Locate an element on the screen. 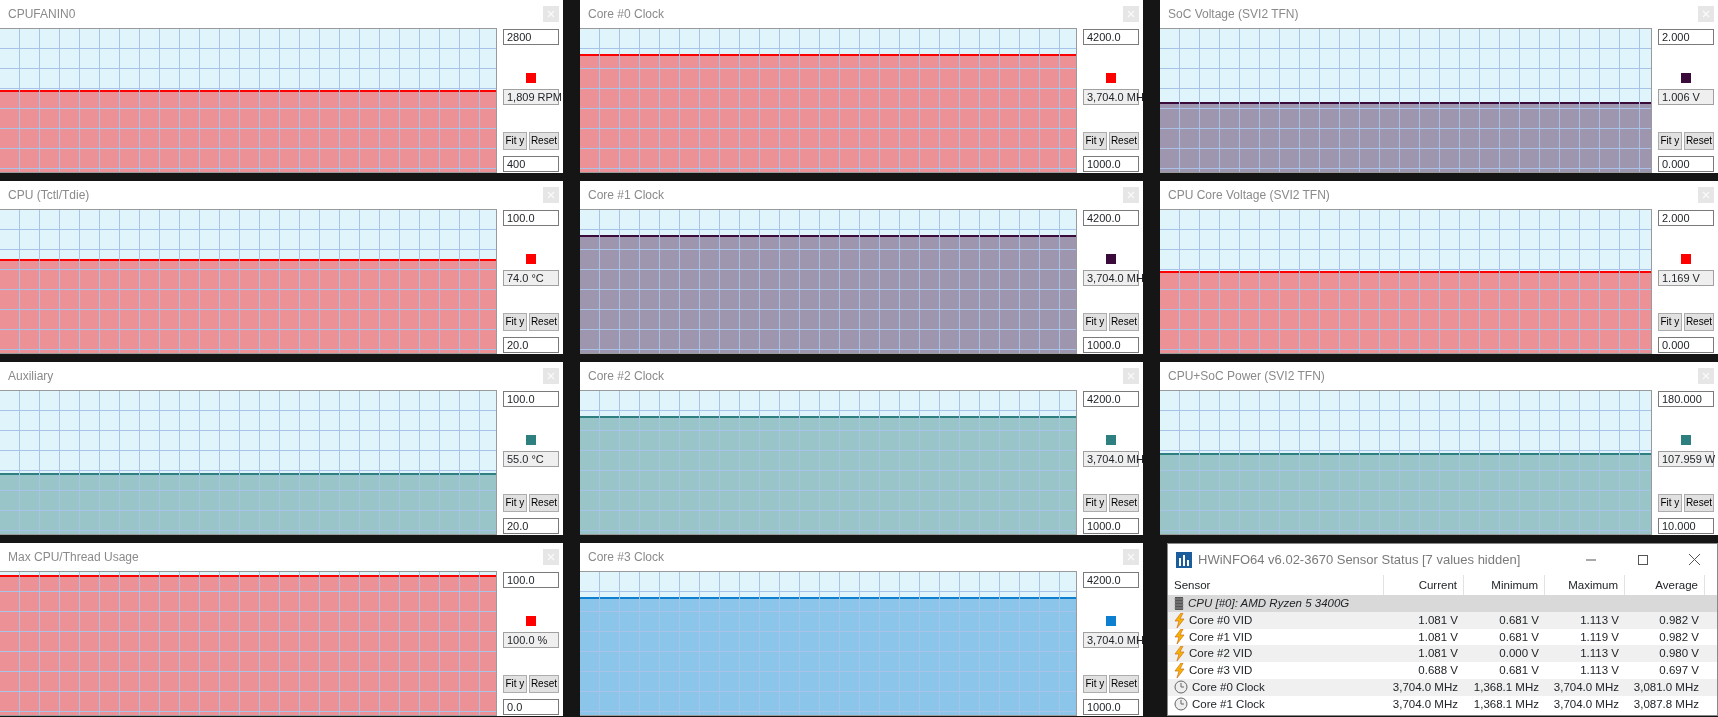  table-row: Core #1 VID 1.081 V 0.681 V 1.119 V 0.982 V is located at coordinates (1442, 637).